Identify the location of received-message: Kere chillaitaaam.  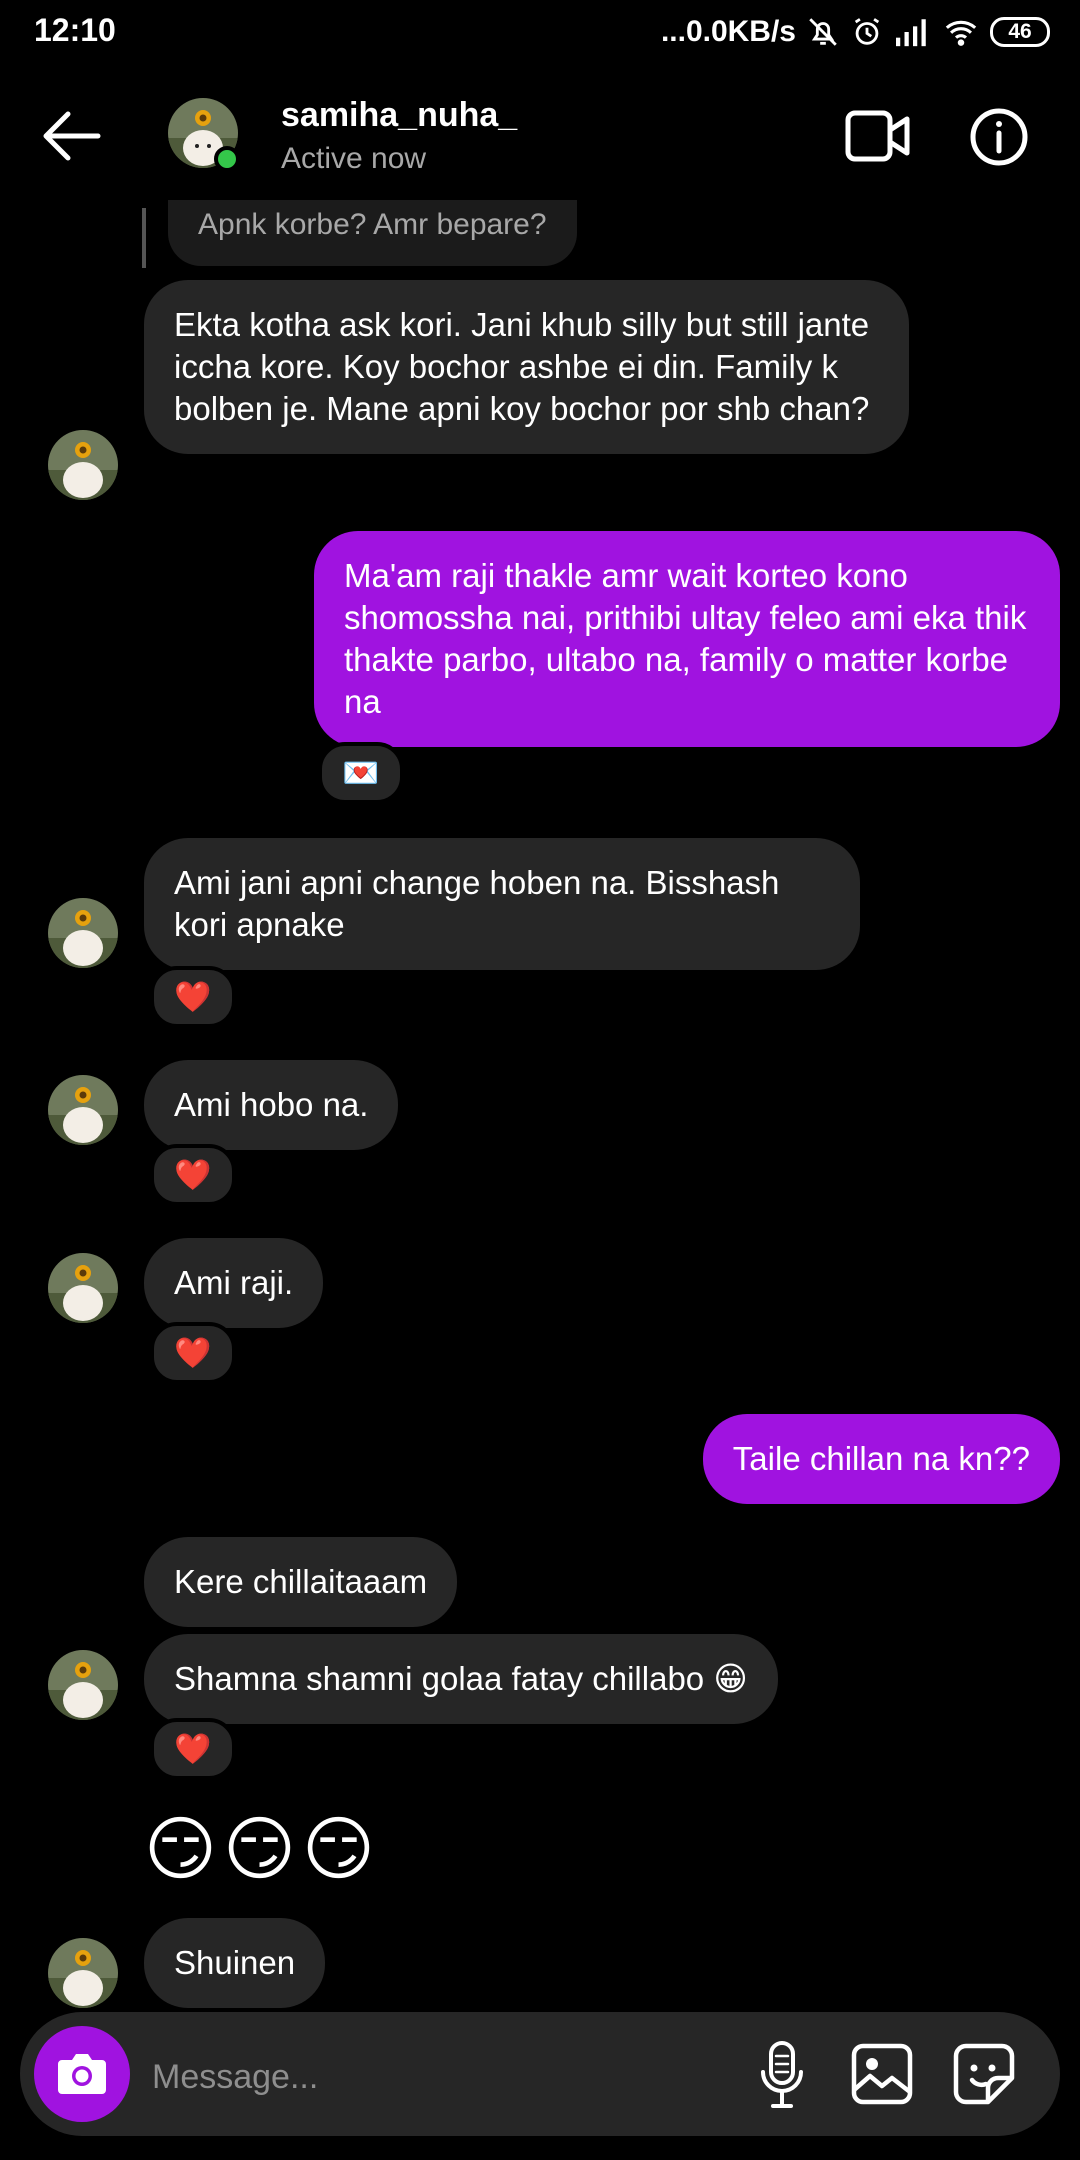
(301, 1582).